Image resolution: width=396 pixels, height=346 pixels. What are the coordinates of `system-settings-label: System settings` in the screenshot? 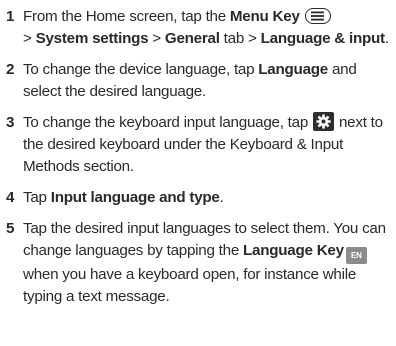 It's located at (92, 38).